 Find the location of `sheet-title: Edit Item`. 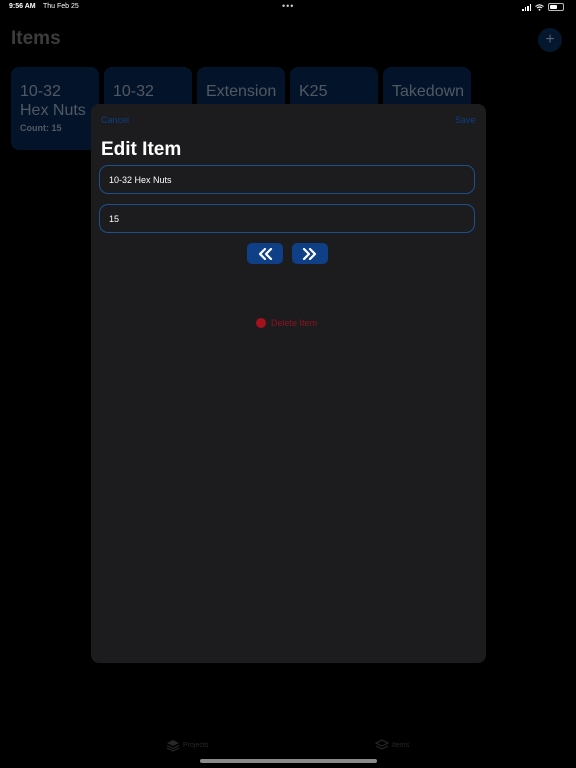

sheet-title: Edit Item is located at coordinates (141, 149).